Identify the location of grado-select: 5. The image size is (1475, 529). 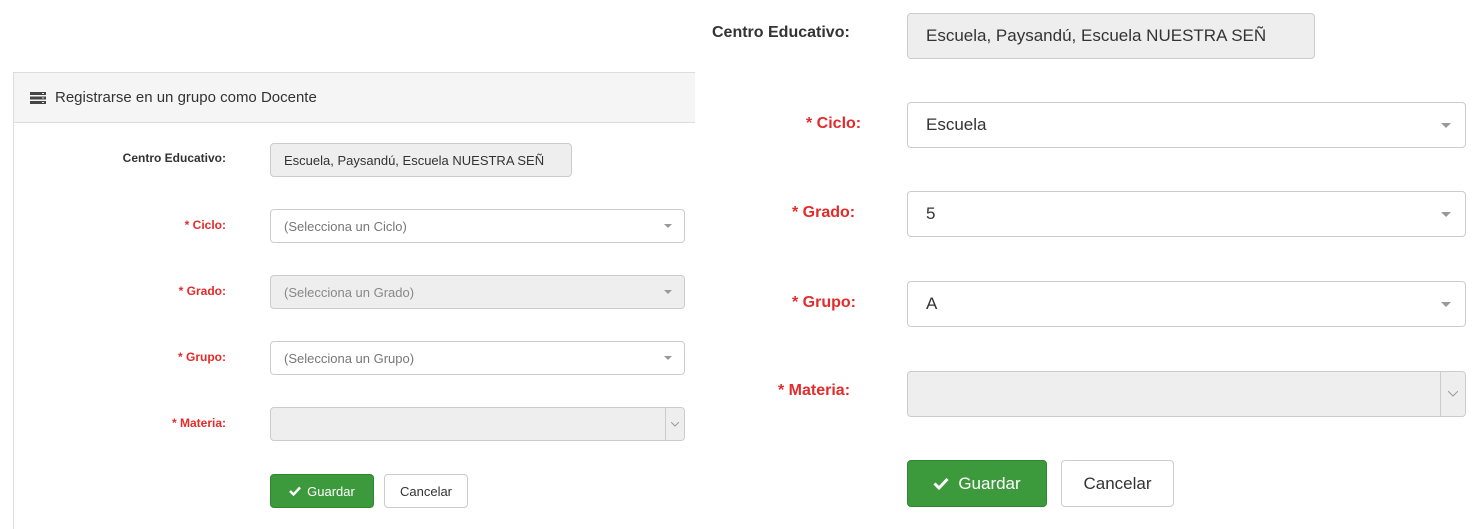
(1186, 214).